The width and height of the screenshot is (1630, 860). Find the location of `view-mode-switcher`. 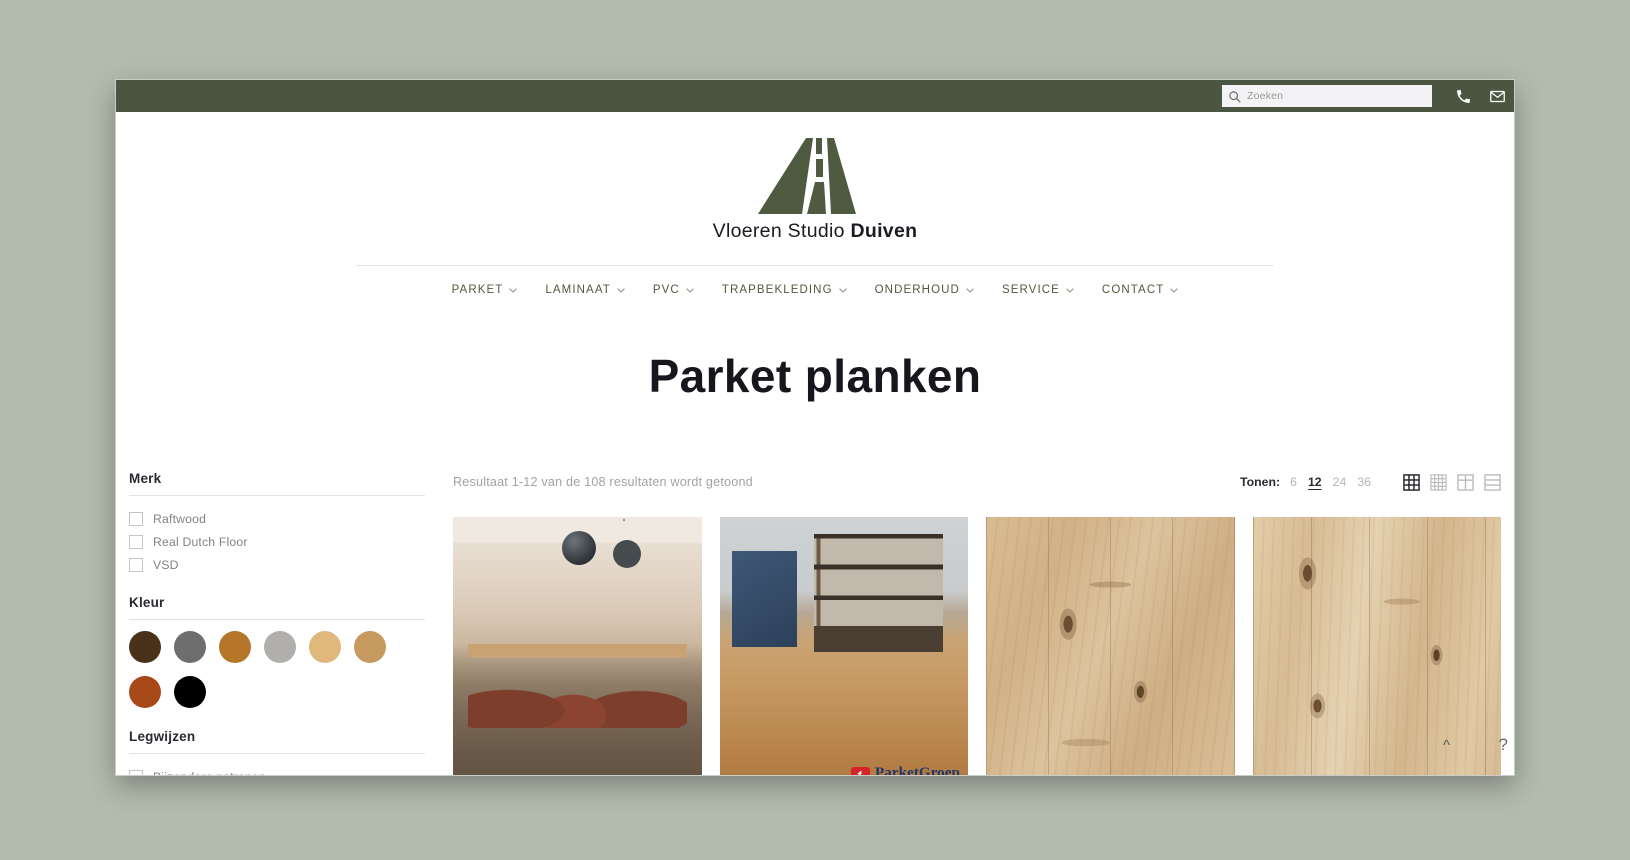

view-mode-switcher is located at coordinates (1452, 482).